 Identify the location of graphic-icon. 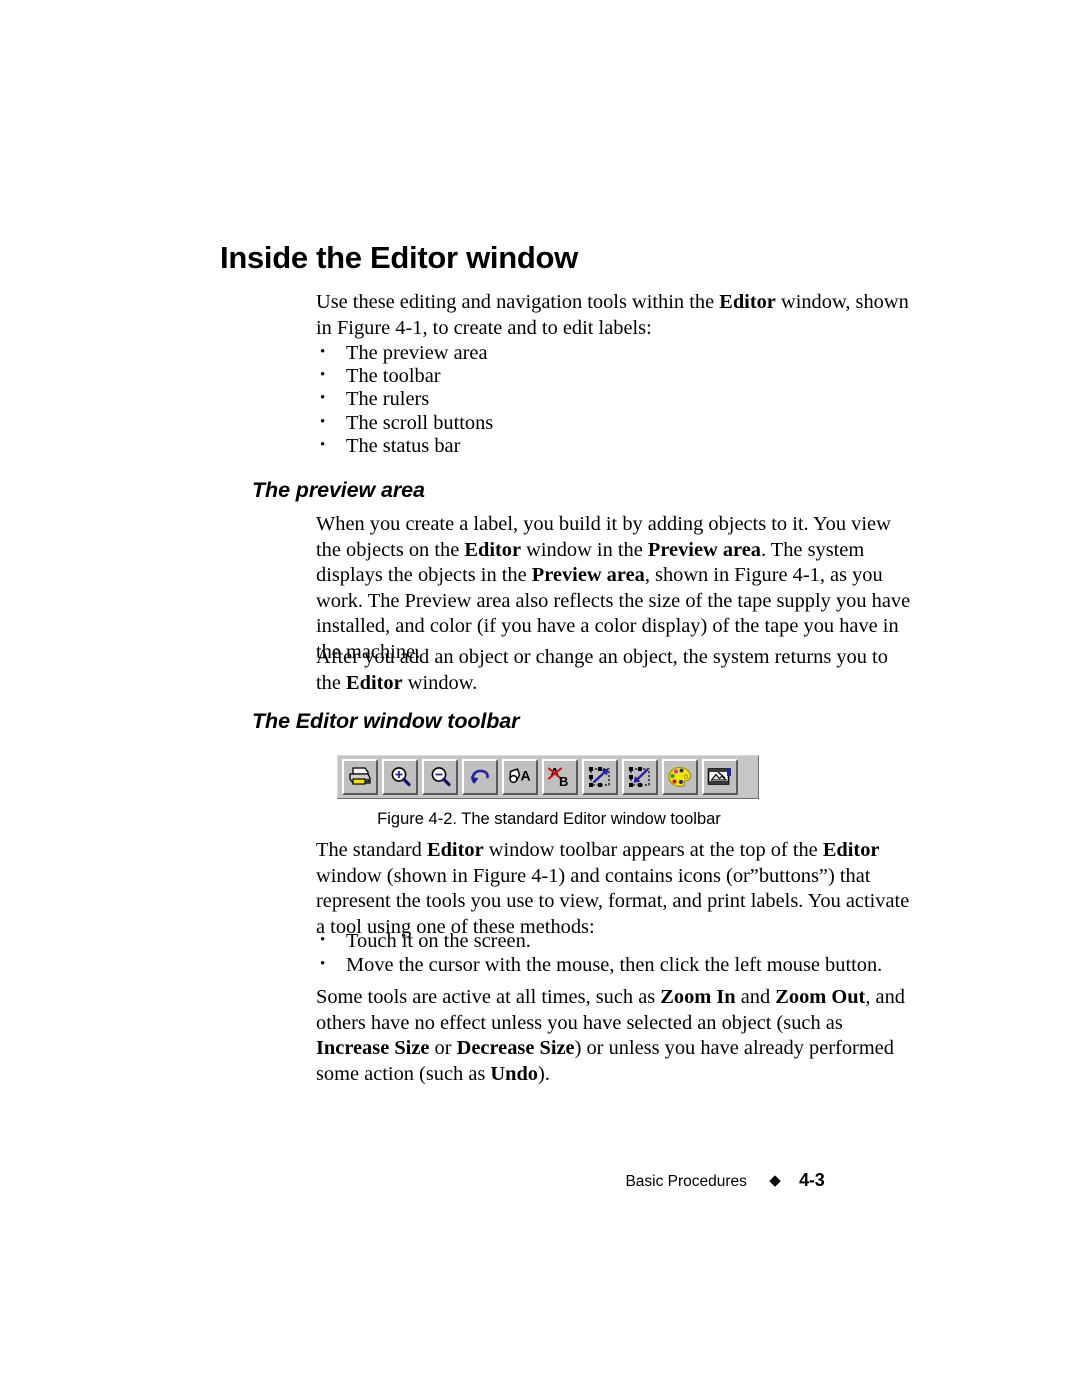
(719, 776).